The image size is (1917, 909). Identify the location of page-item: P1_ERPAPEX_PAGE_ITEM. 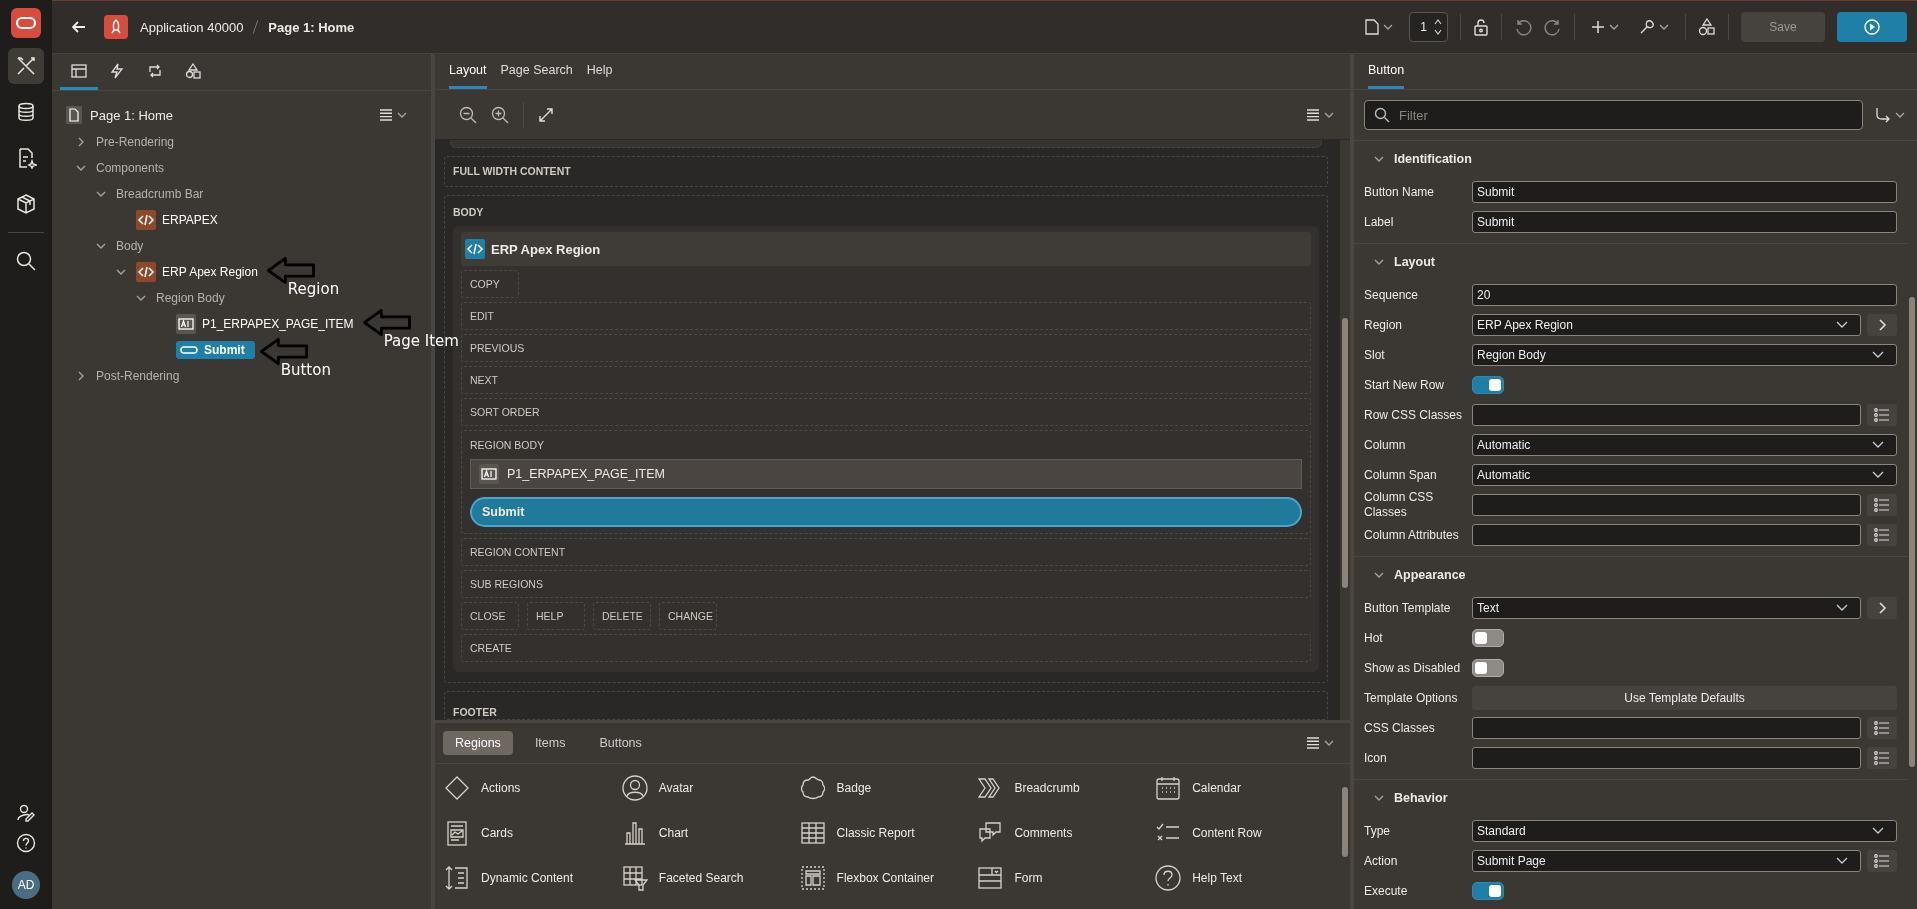
(886, 474).